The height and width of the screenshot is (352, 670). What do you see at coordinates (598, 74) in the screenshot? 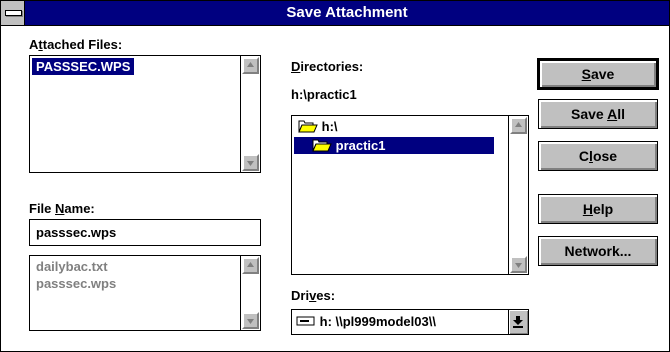
I see `save-button: Save` at bounding box center [598, 74].